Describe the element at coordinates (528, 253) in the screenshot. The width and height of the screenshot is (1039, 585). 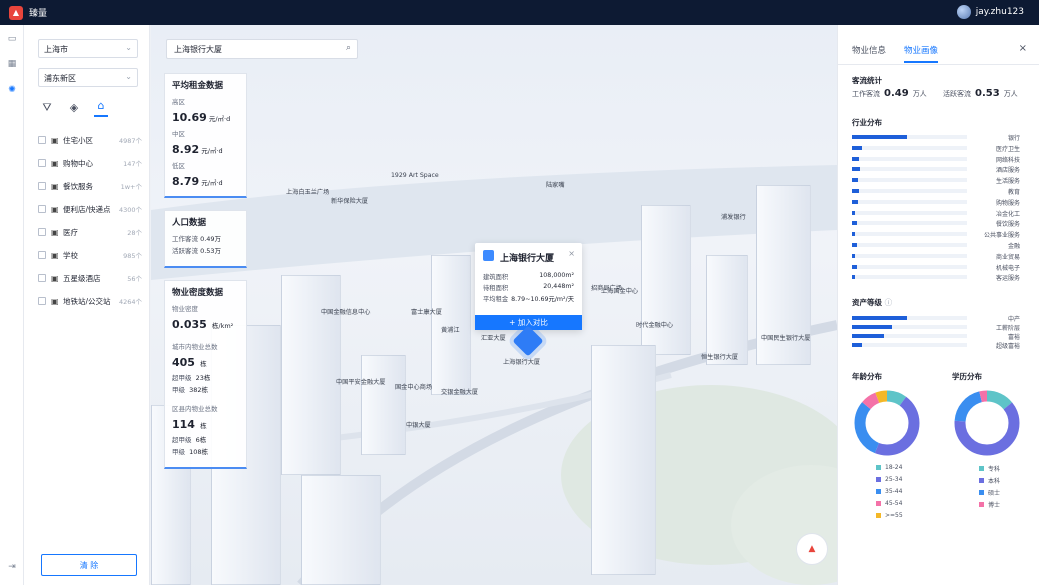
I see `popup-title: 上海银行大厦` at that location.